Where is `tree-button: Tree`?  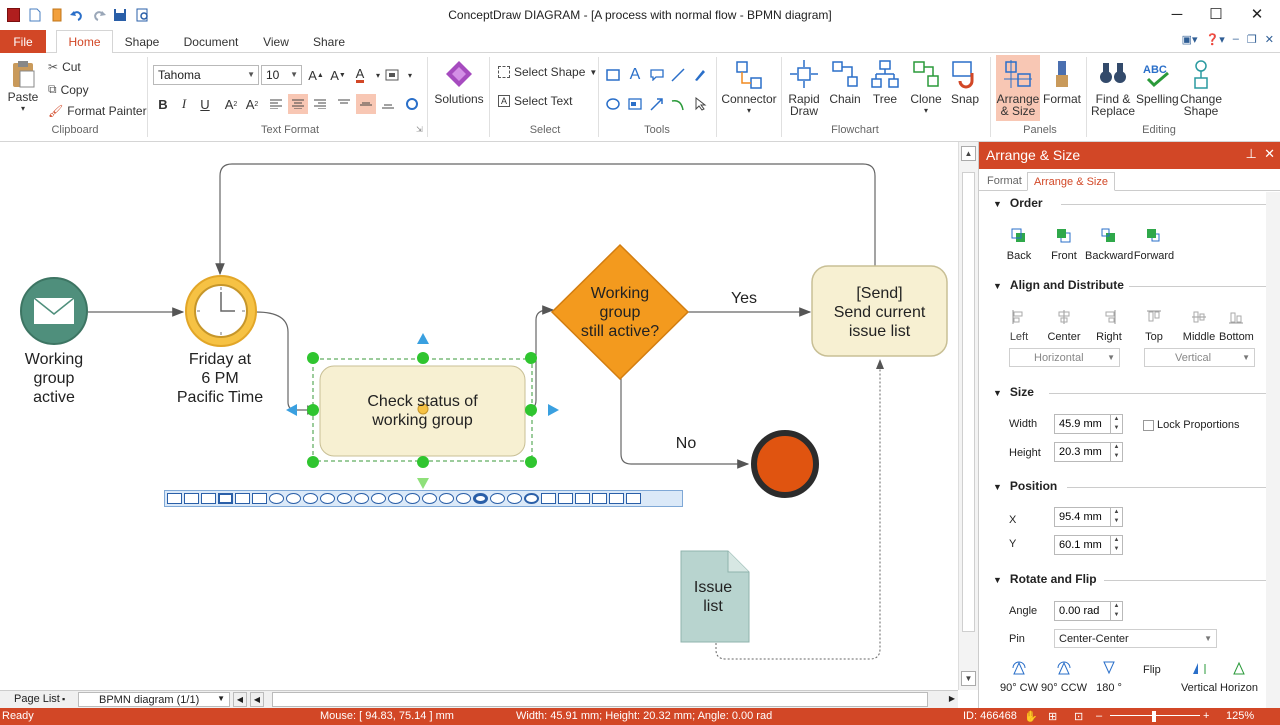 tree-button: Tree is located at coordinates (885, 82).